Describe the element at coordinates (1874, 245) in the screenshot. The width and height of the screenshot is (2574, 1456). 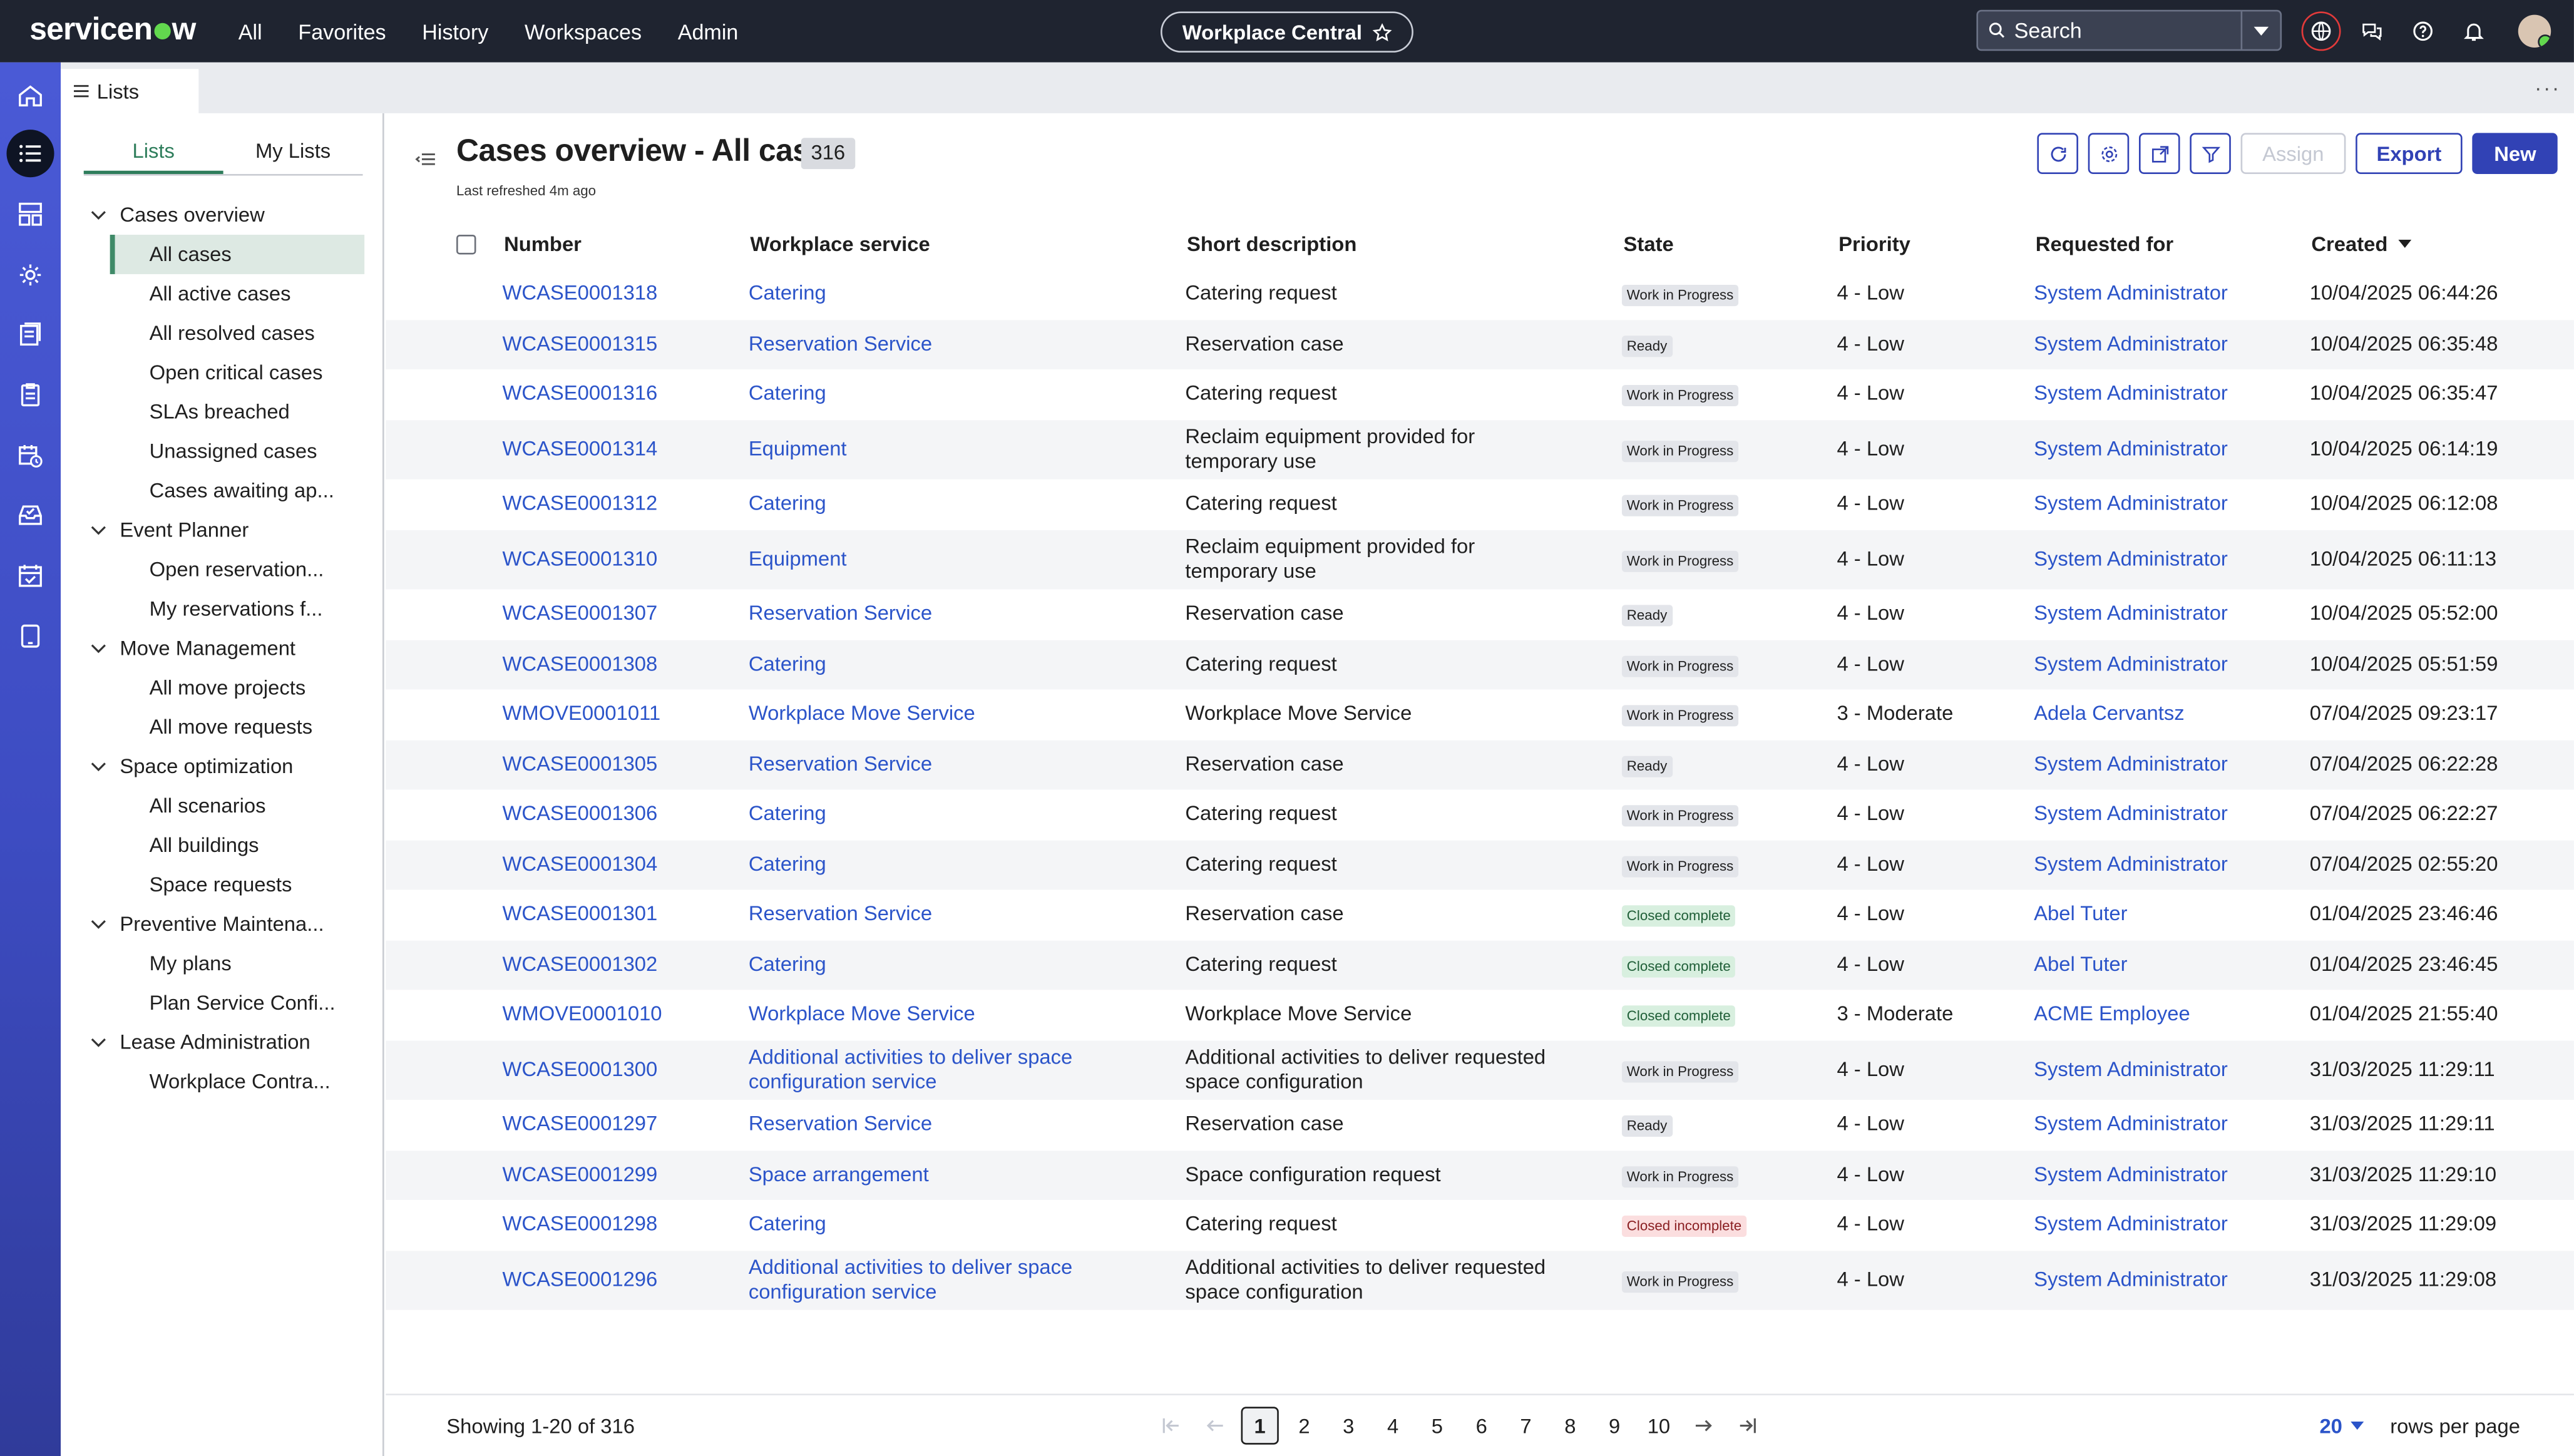
I see `column-header-priority: Priority` at that location.